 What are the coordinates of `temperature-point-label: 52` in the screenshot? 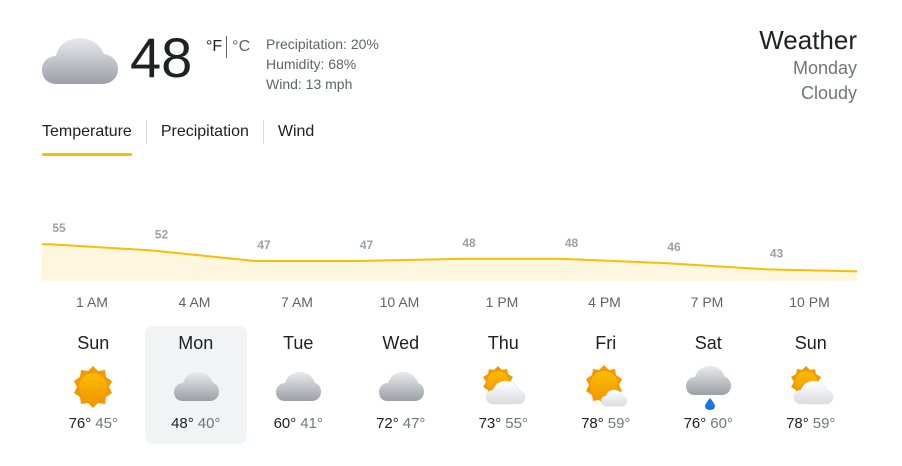 It's located at (162, 235).